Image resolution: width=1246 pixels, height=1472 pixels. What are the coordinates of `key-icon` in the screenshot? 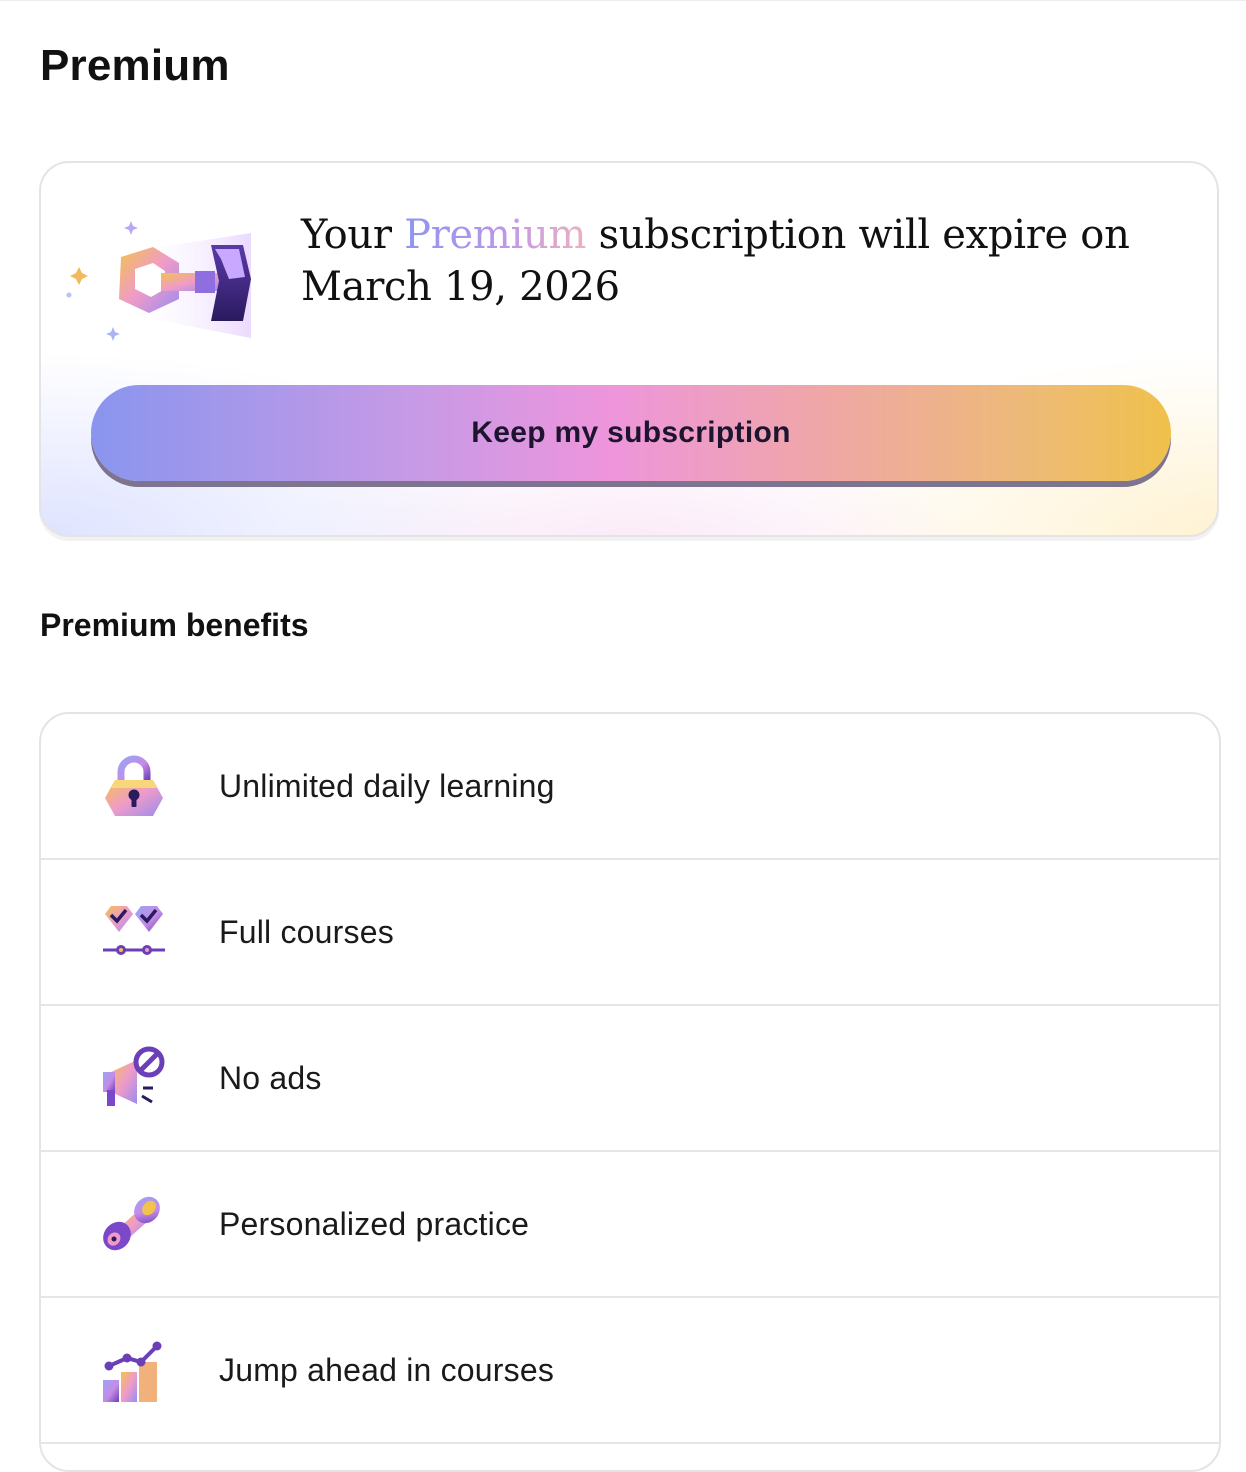 It's located at (161, 283).